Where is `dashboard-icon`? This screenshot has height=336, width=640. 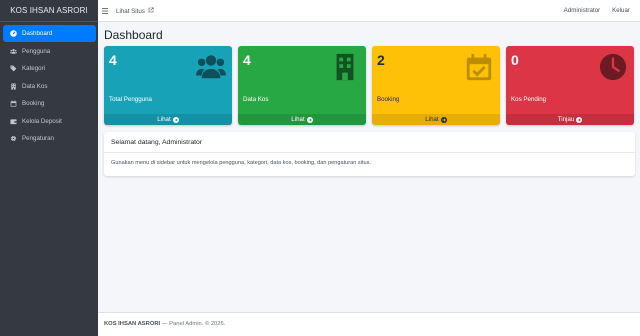 dashboard-icon is located at coordinates (13, 34).